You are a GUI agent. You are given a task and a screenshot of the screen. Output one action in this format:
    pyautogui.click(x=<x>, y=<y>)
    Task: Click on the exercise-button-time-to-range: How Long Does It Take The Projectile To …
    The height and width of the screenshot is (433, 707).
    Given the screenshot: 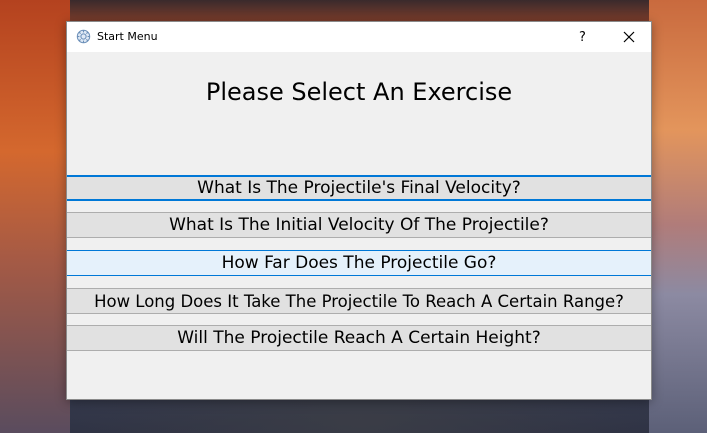 What is the action you would take?
    pyautogui.click(x=359, y=301)
    